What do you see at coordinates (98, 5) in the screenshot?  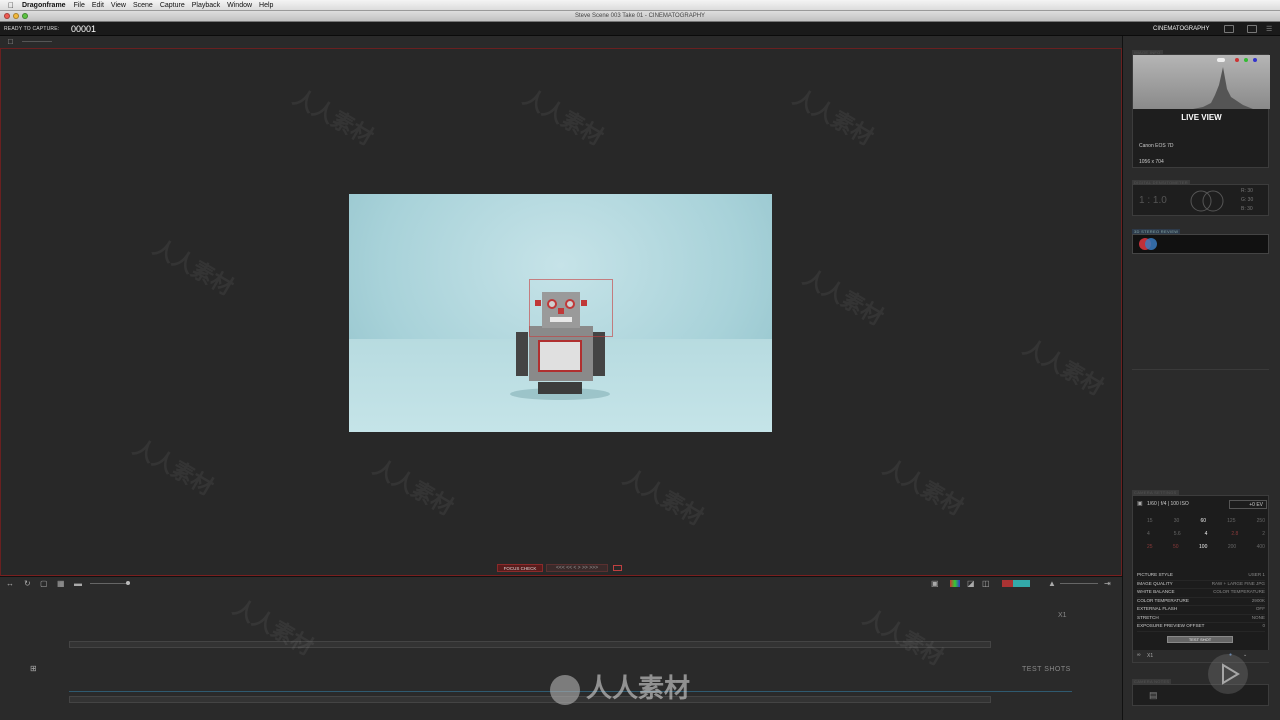 I see `menu-edit: Edit` at bounding box center [98, 5].